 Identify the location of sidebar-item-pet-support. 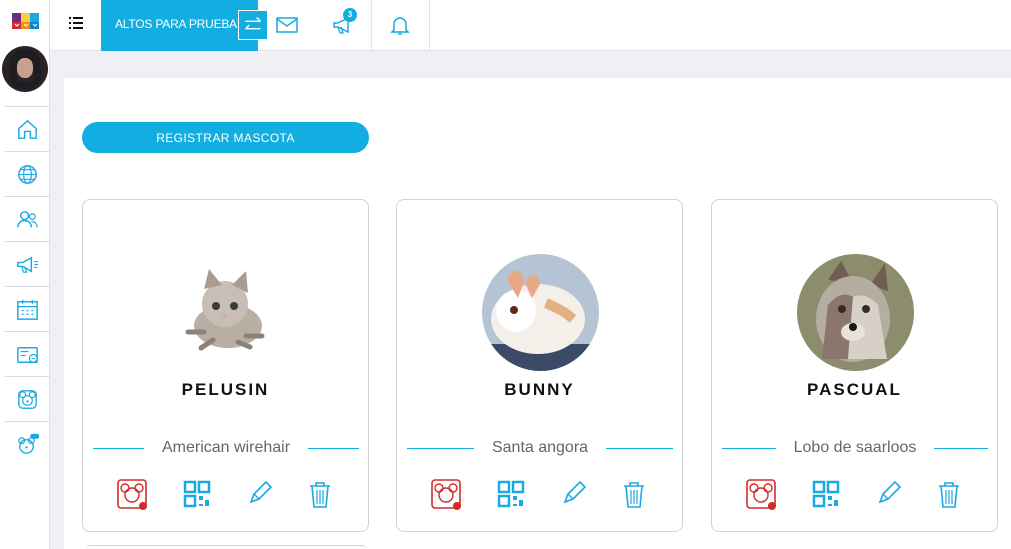
(27, 443).